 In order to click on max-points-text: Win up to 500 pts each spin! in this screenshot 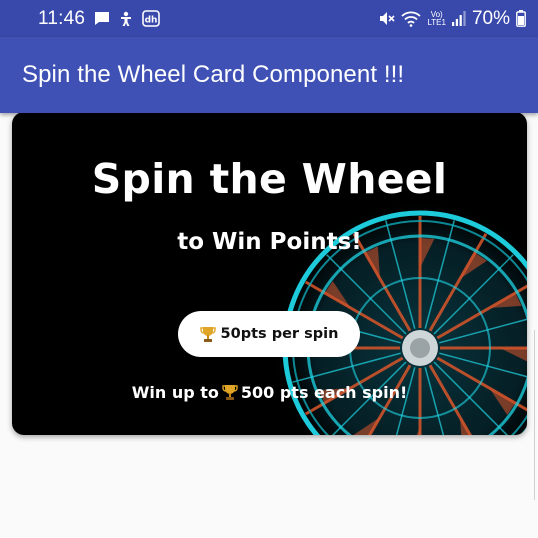, I will do `click(269, 392)`.